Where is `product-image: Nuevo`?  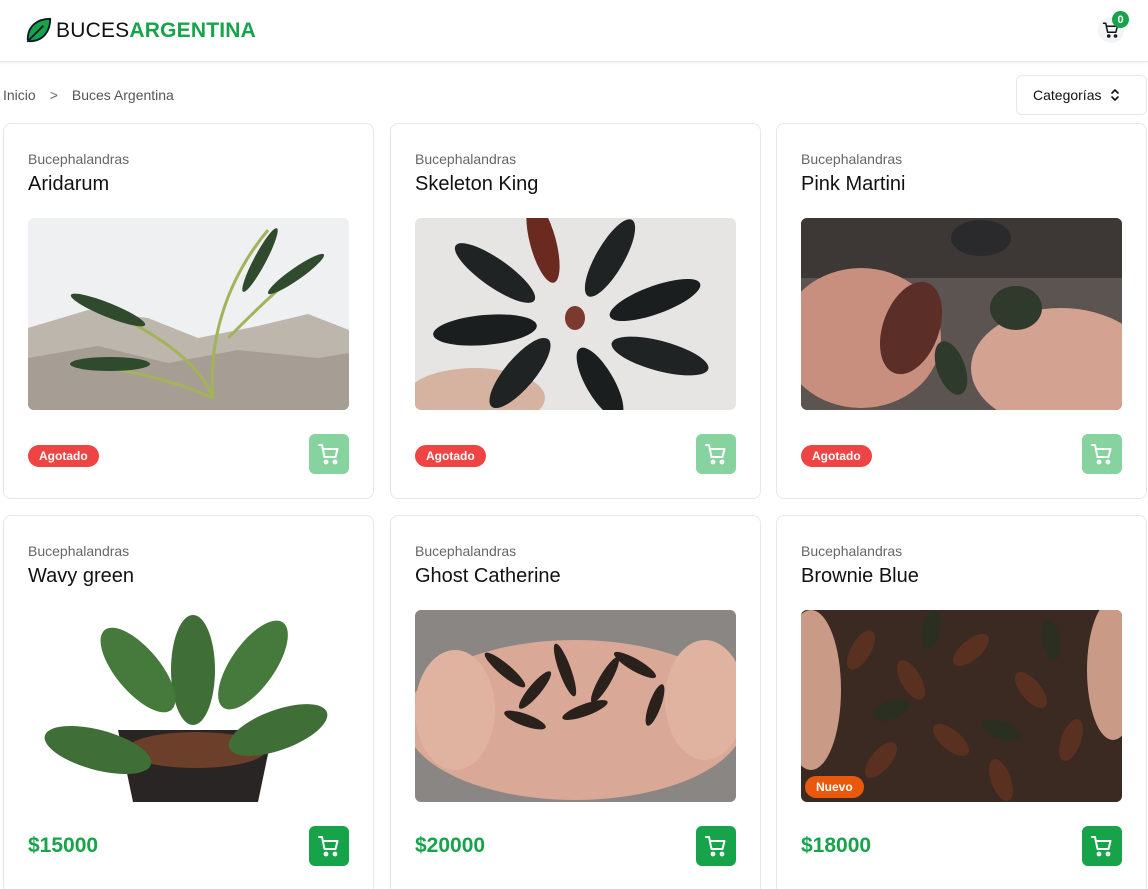 product-image: Nuevo is located at coordinates (961, 706).